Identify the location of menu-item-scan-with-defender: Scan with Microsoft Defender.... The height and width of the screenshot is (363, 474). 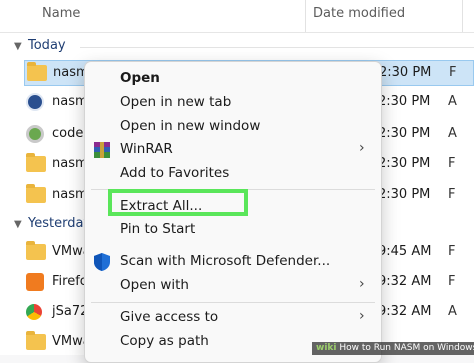
(233, 262).